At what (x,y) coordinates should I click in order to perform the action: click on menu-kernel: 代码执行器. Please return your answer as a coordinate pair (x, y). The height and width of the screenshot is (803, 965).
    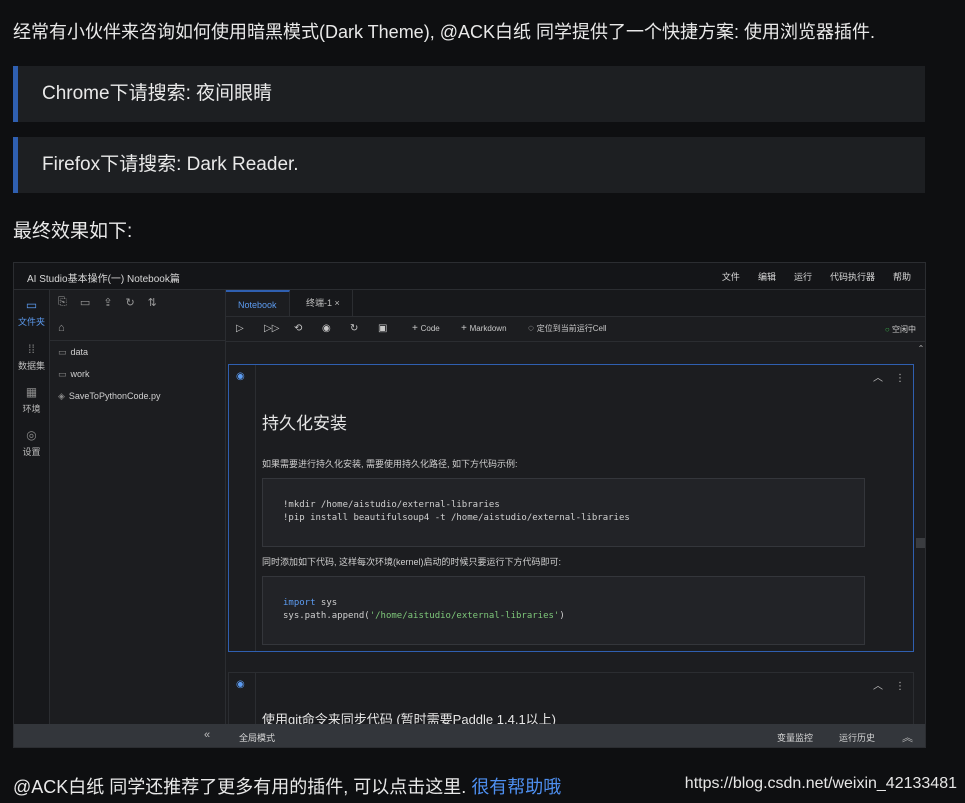
    Looking at the image, I should click on (852, 276).